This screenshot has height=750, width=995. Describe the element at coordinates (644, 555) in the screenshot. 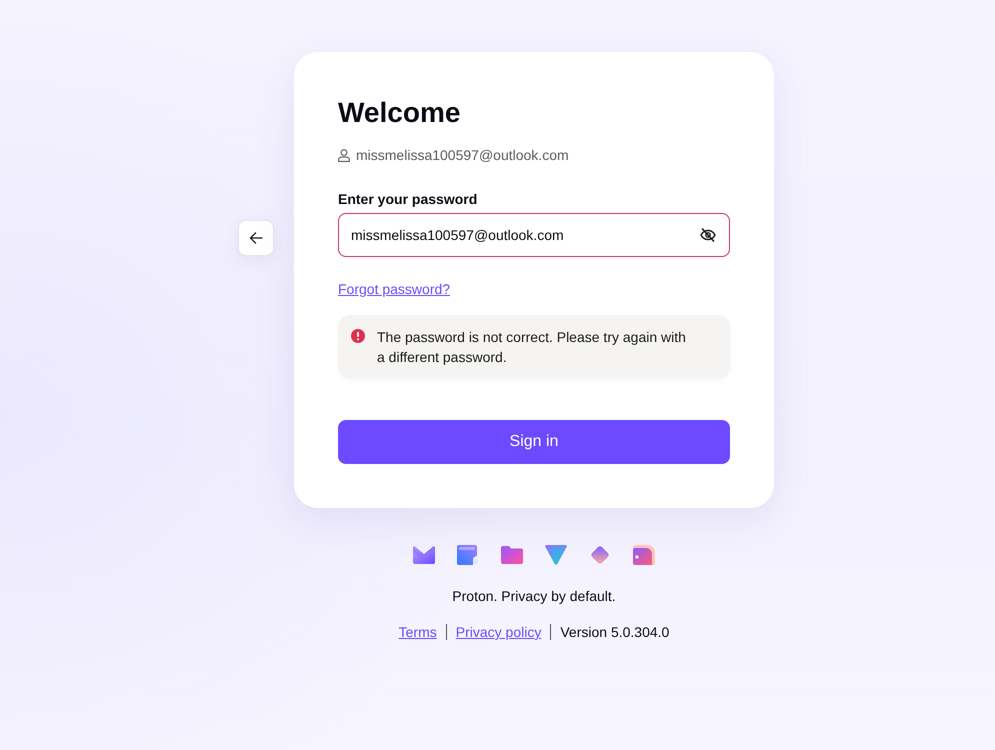

I see `wallet-icon` at that location.